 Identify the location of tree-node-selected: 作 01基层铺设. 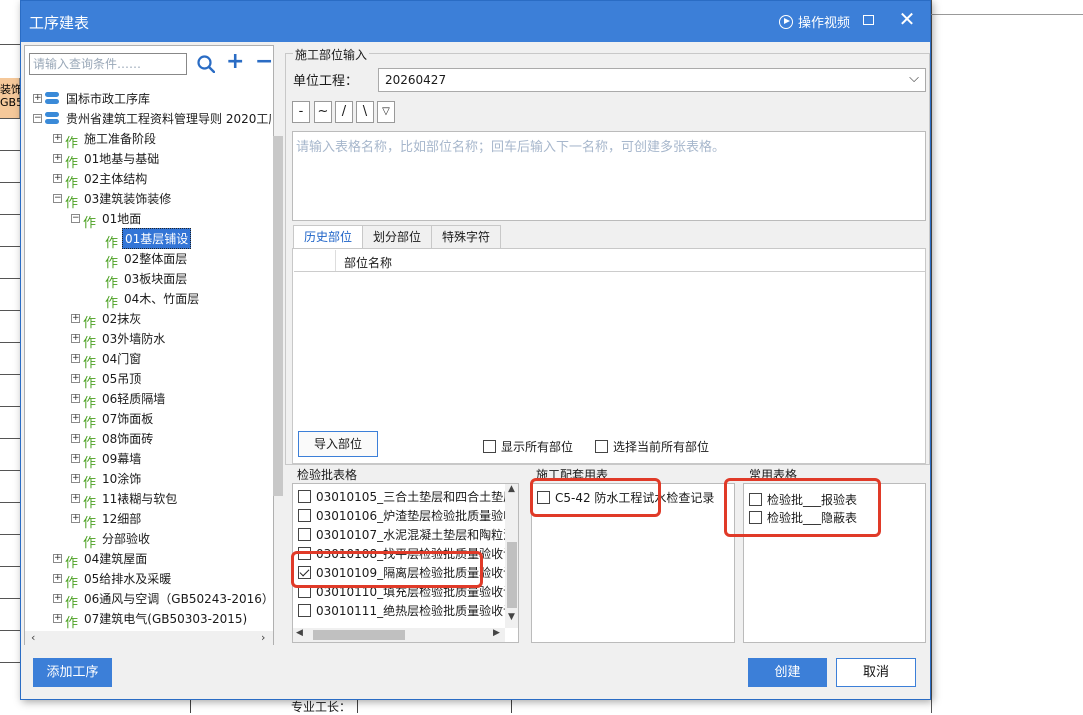
(142, 239).